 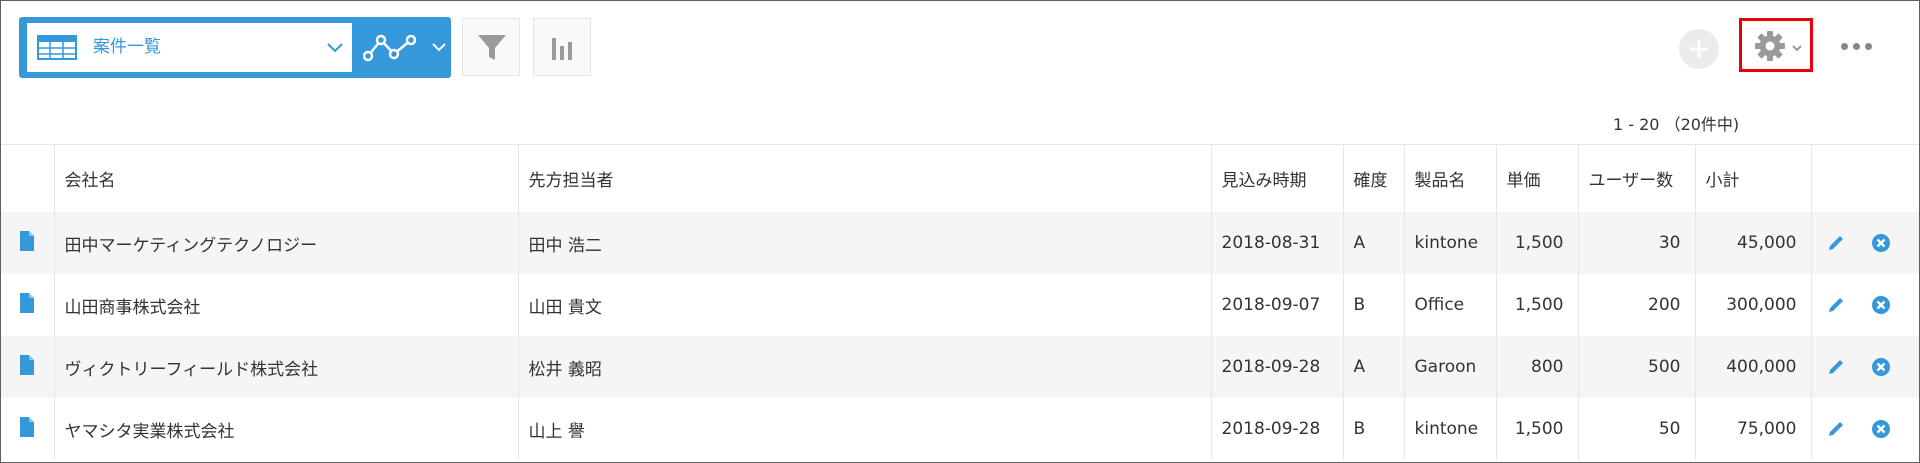 I want to click on line-graph-icon, so click(x=390, y=48).